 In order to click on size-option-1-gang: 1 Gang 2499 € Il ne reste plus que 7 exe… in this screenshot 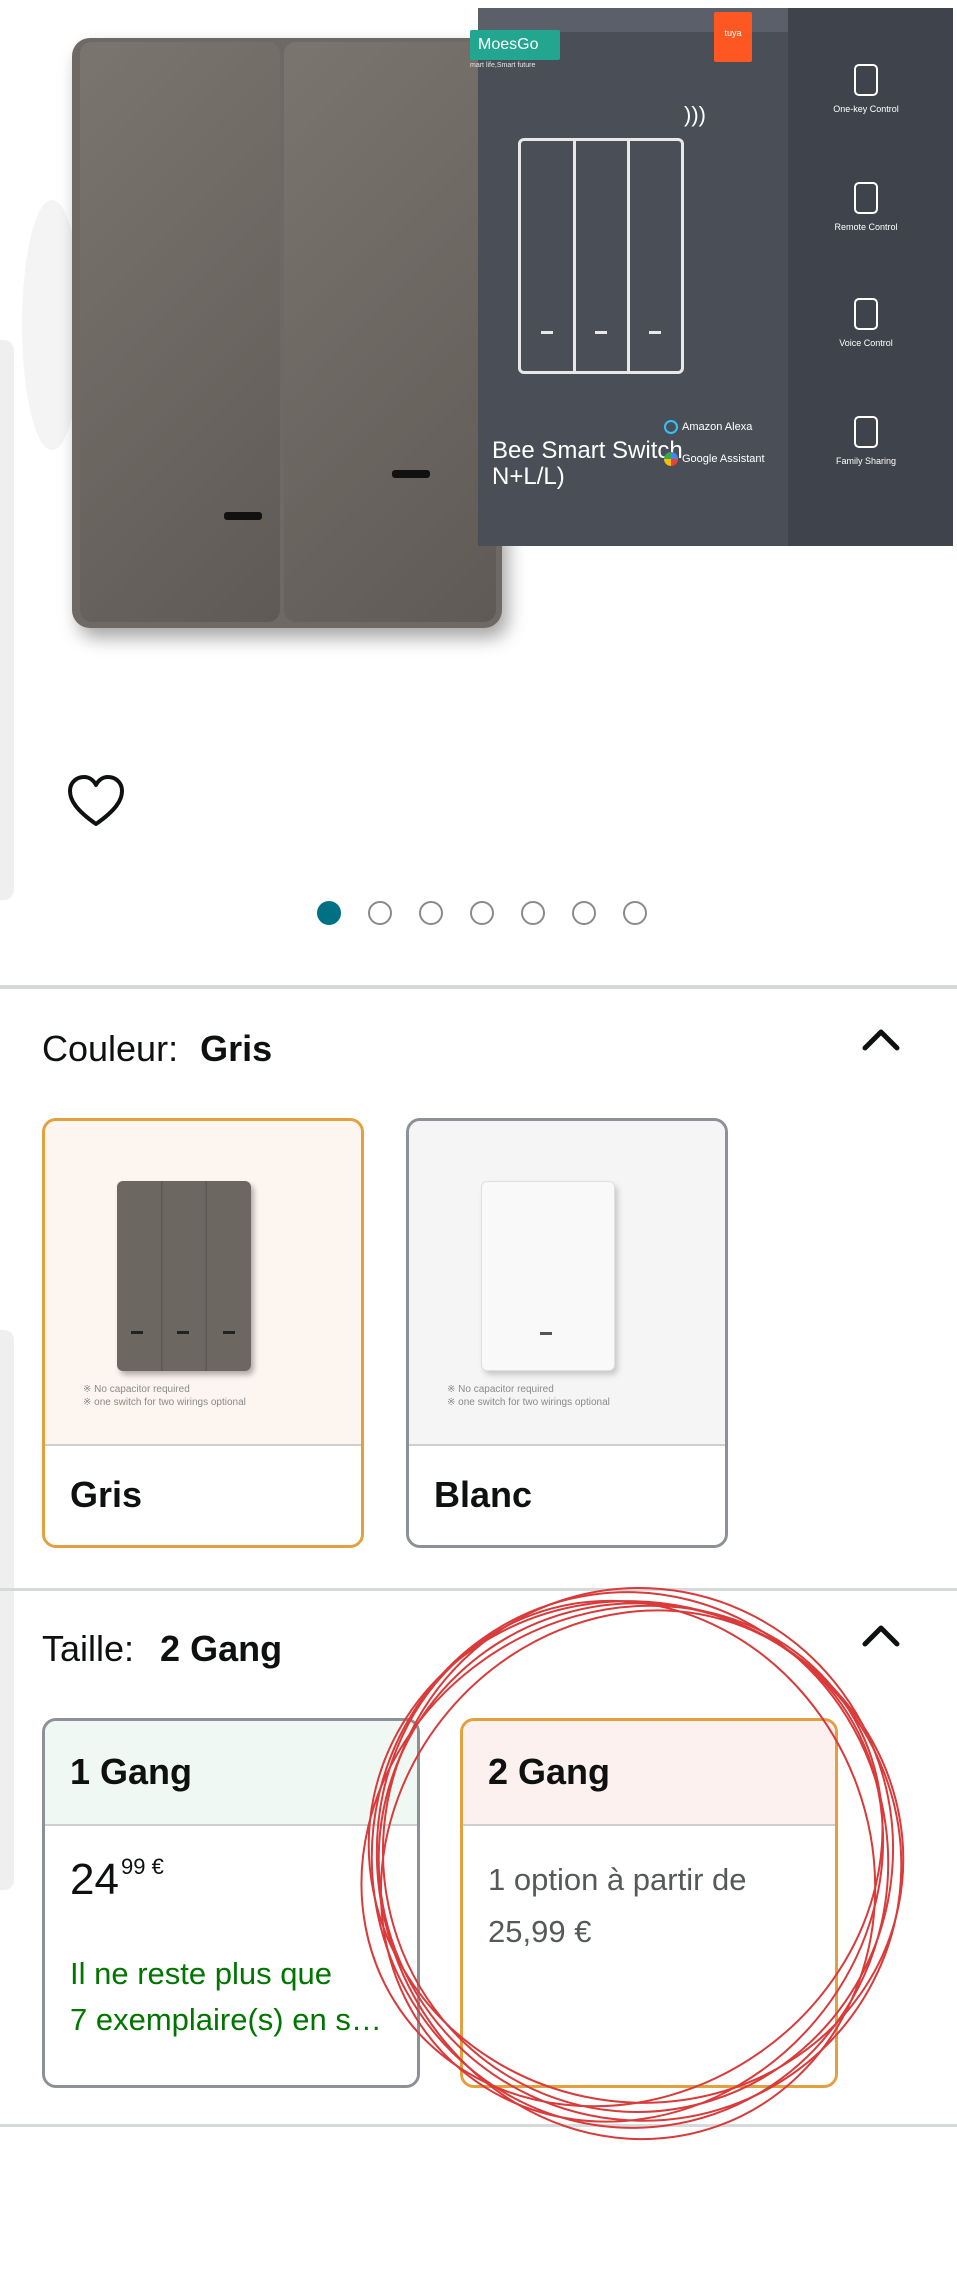, I will do `click(231, 1903)`.